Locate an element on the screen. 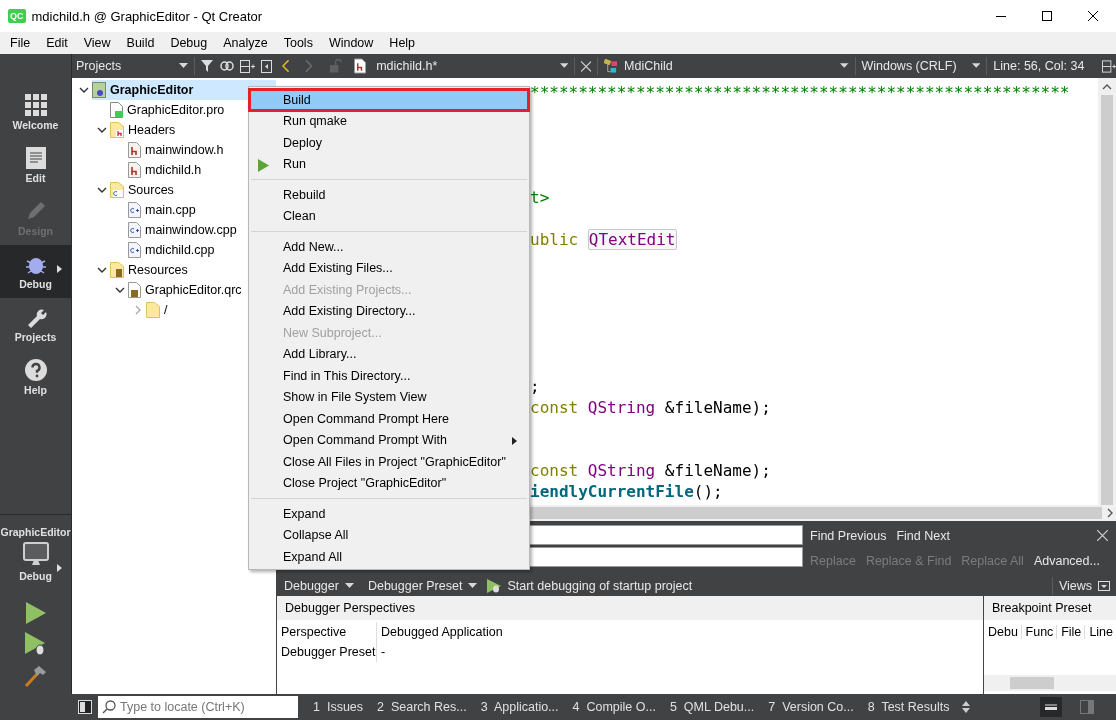 This screenshot has width=1116, height=720. file-name: mdichild.h* is located at coordinates (465, 66).